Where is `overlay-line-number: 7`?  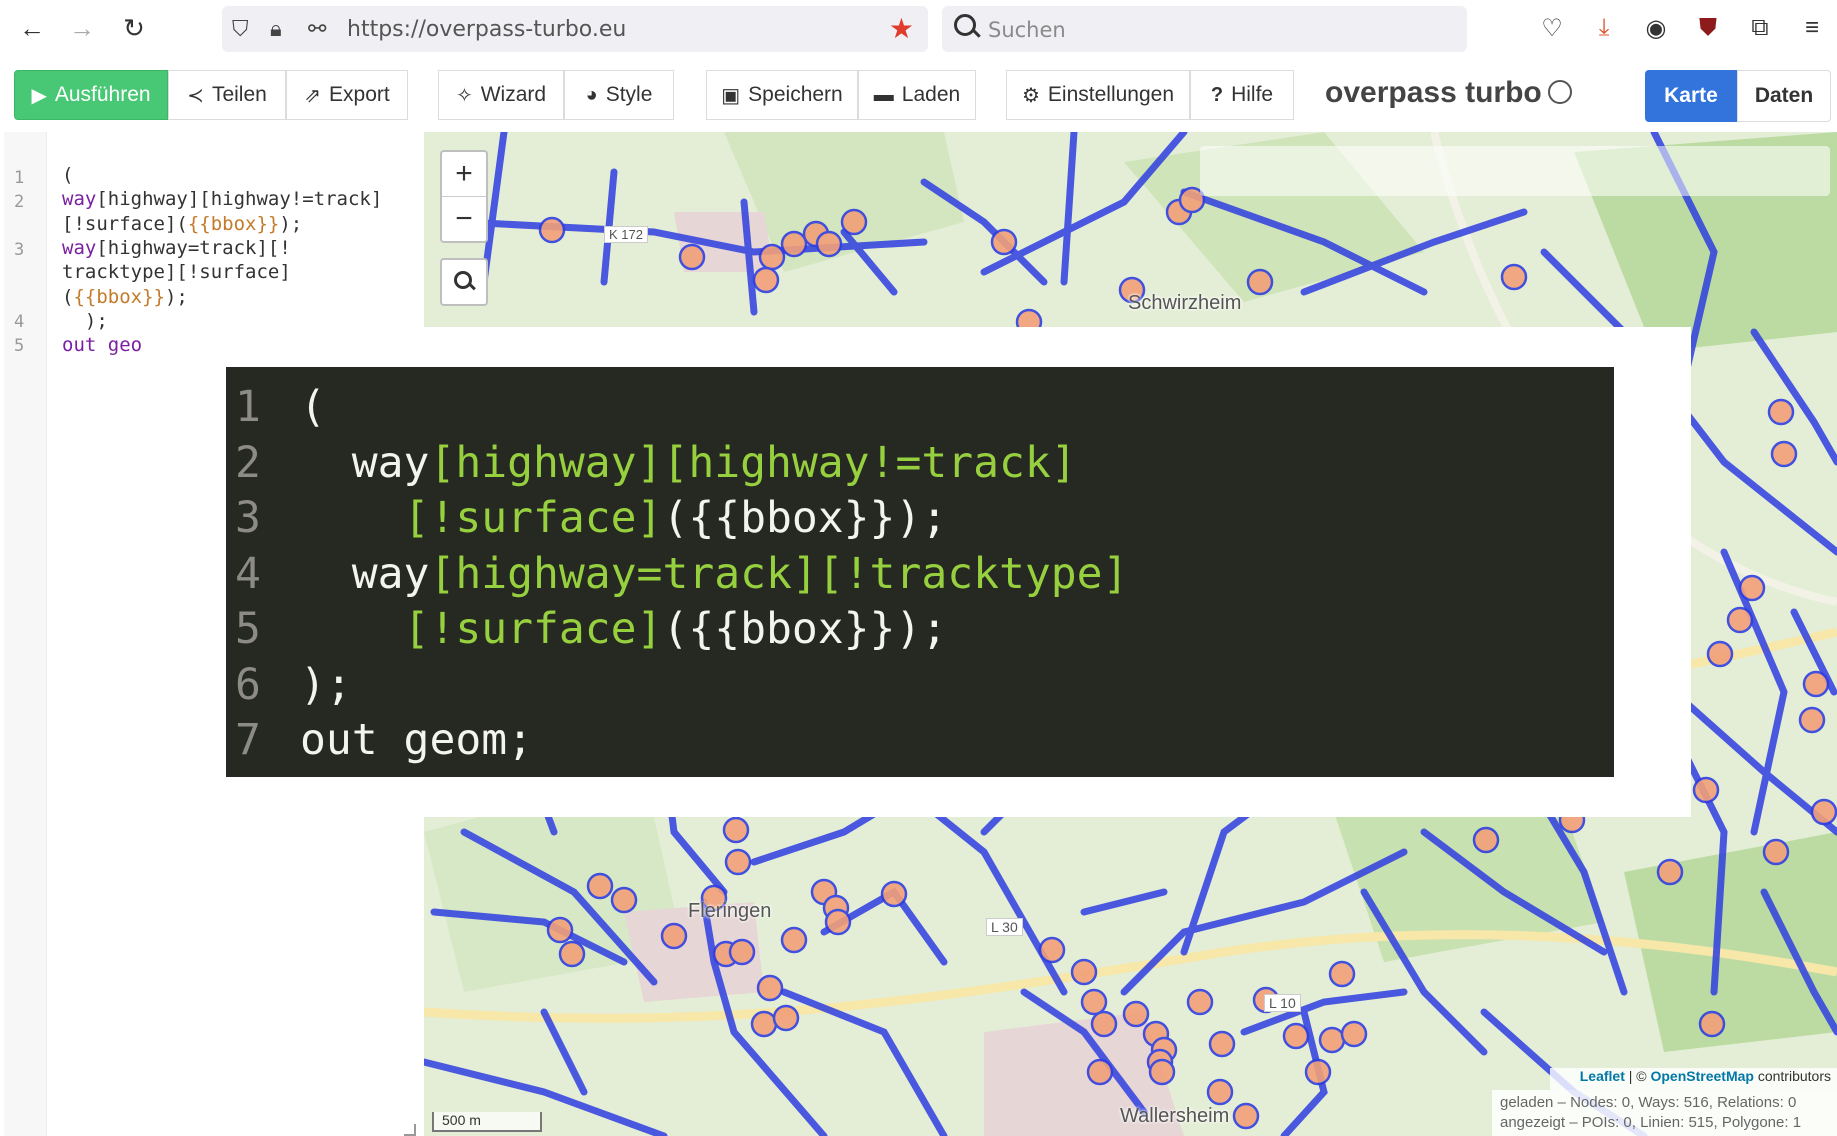
overlay-line-number: 7 is located at coordinates (248, 740).